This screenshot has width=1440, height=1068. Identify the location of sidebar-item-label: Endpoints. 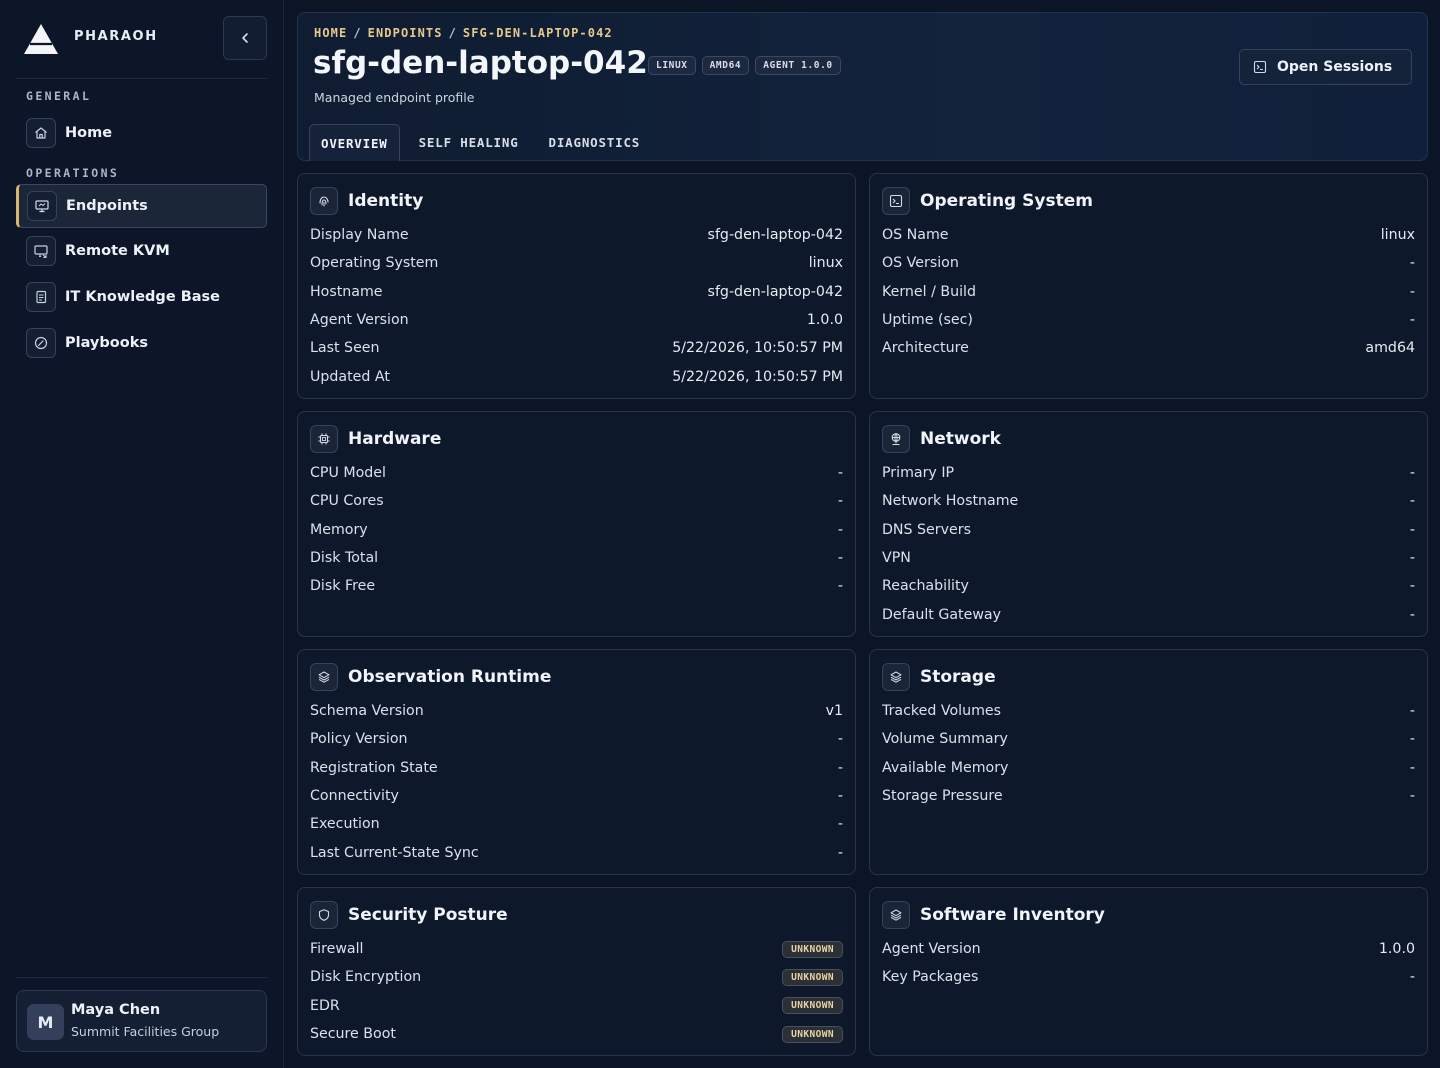
(107, 206).